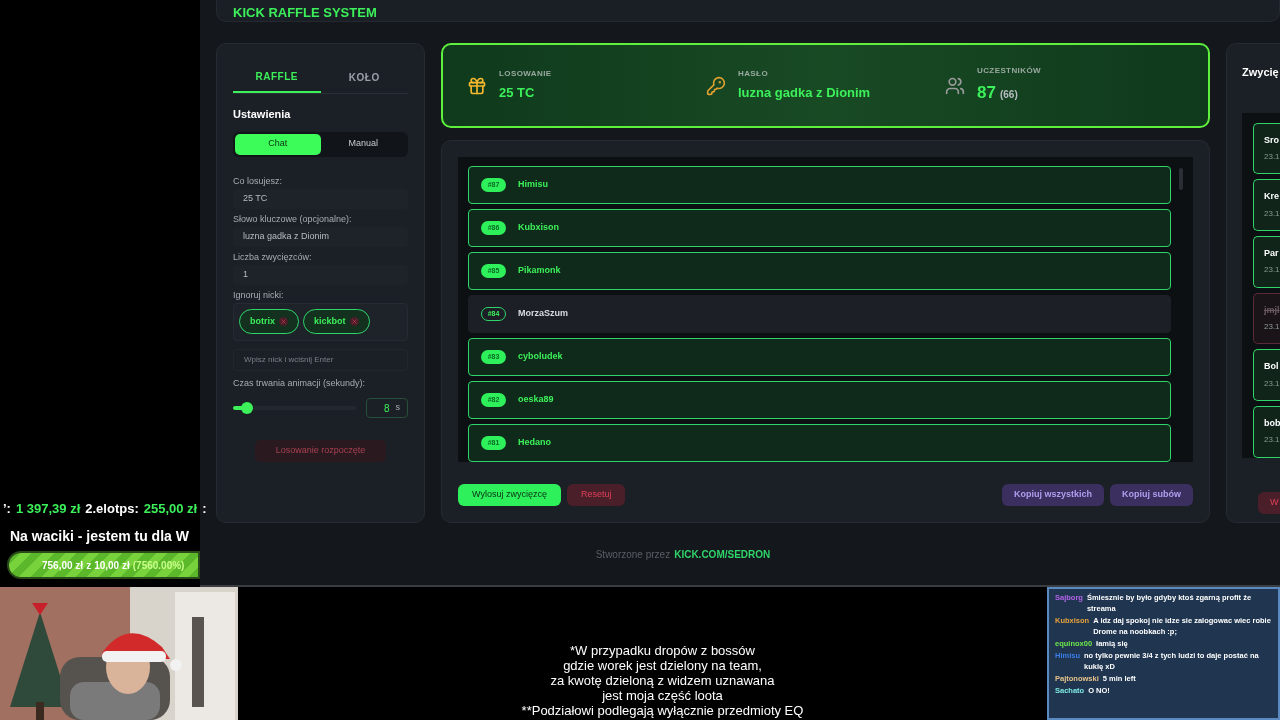 Image resolution: width=1280 pixels, height=720 pixels. What do you see at coordinates (517, 93) in the screenshot?
I see `stat-value: 25 TC` at bounding box center [517, 93].